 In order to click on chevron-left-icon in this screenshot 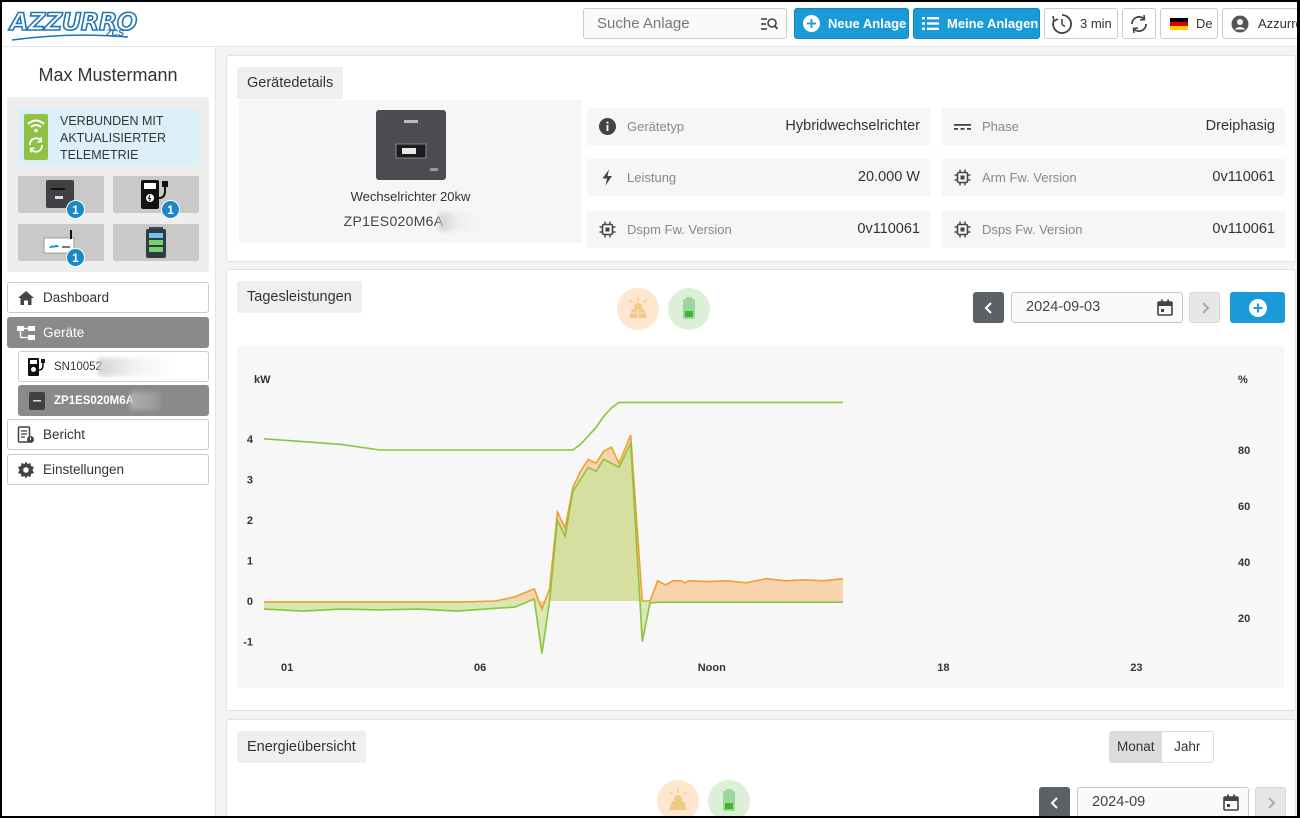, I will do `click(1054, 802)`.